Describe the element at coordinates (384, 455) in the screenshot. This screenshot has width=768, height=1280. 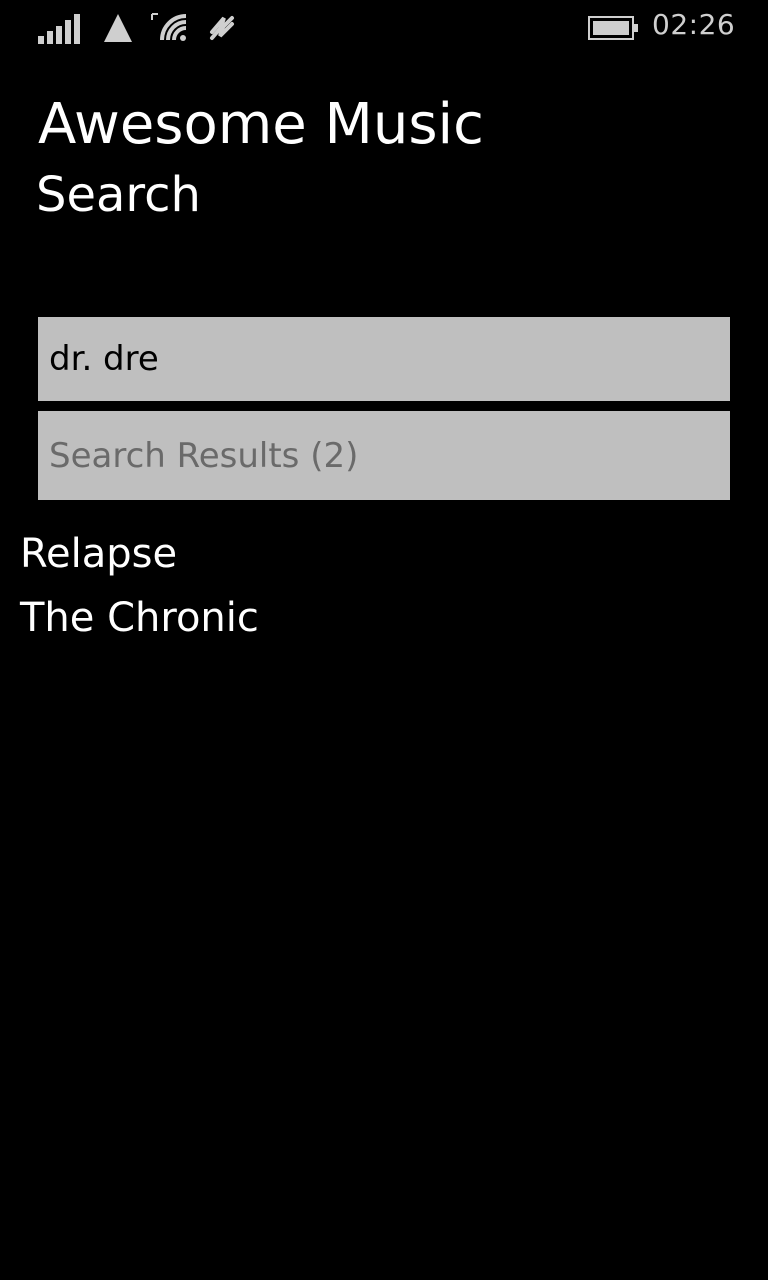
I see `search-results-header: Search Results (2)` at that location.